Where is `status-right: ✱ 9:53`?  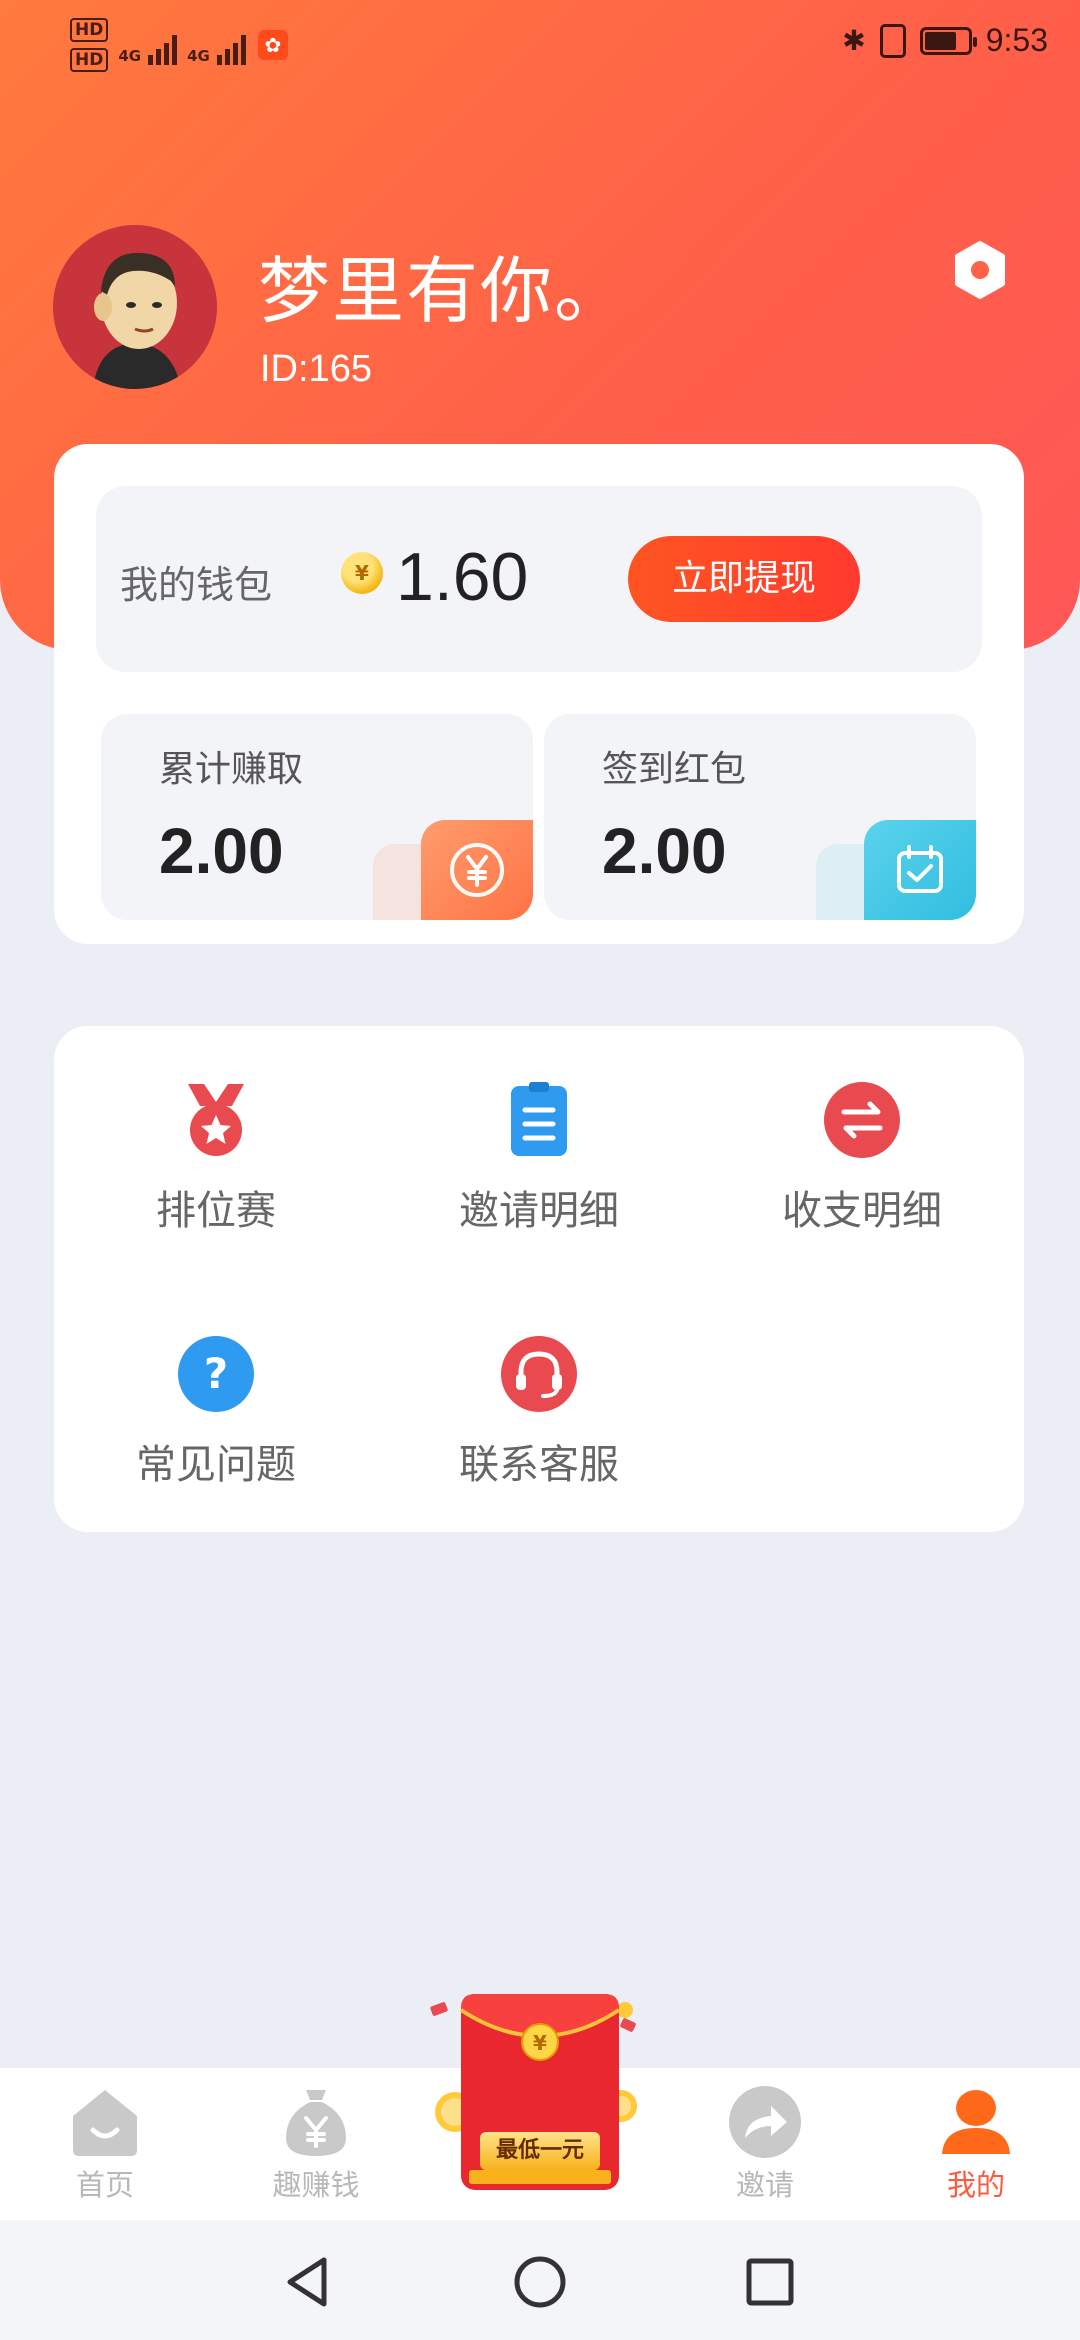 status-right: ✱ 9:53 is located at coordinates (945, 40).